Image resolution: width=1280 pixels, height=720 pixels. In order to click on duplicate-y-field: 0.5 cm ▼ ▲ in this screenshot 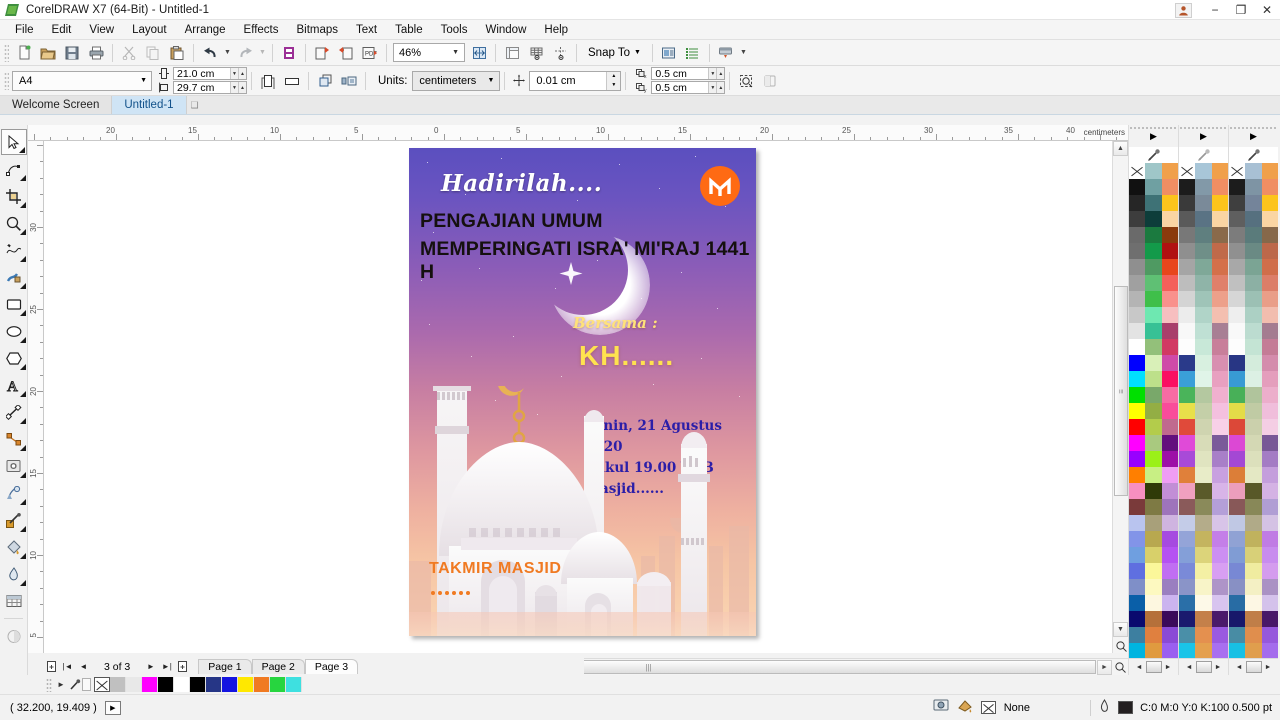, I will do `click(688, 87)`.